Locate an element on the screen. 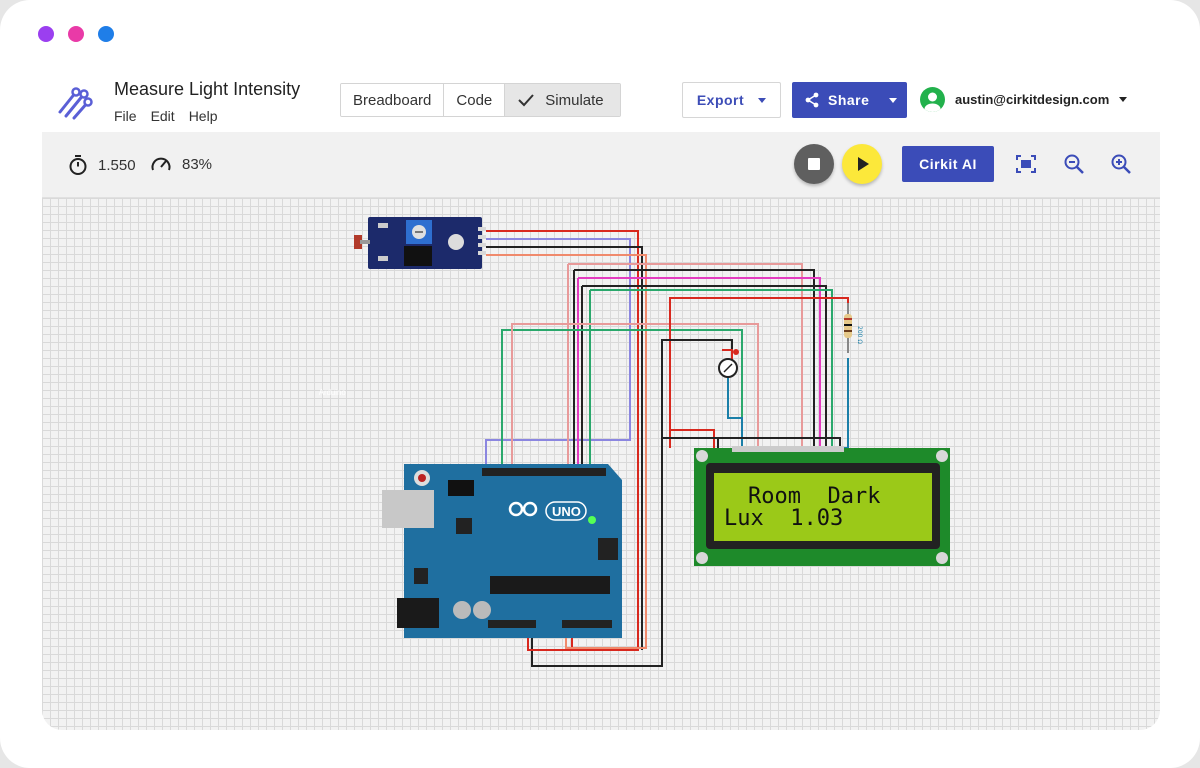 Image resolution: width=1200 pixels, height=768 pixels. timer-value: 1.550 is located at coordinates (117, 165).